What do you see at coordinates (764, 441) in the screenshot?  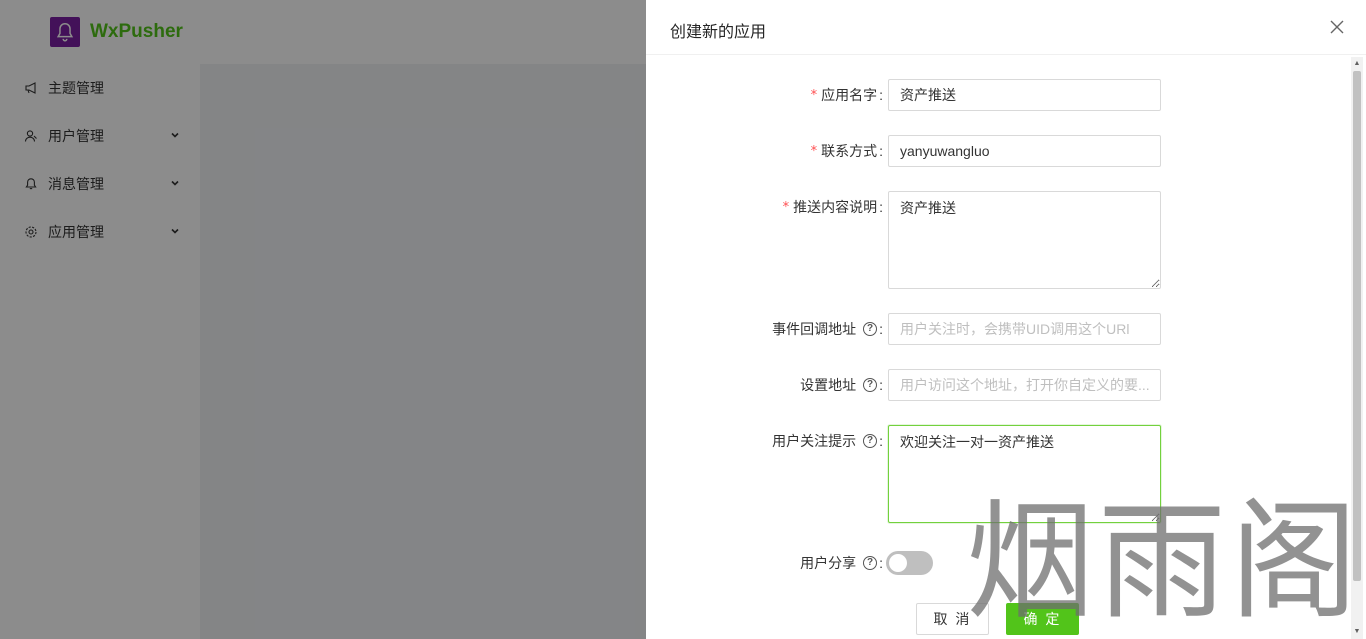 I see `field-label: 用户关注提示 ? :` at bounding box center [764, 441].